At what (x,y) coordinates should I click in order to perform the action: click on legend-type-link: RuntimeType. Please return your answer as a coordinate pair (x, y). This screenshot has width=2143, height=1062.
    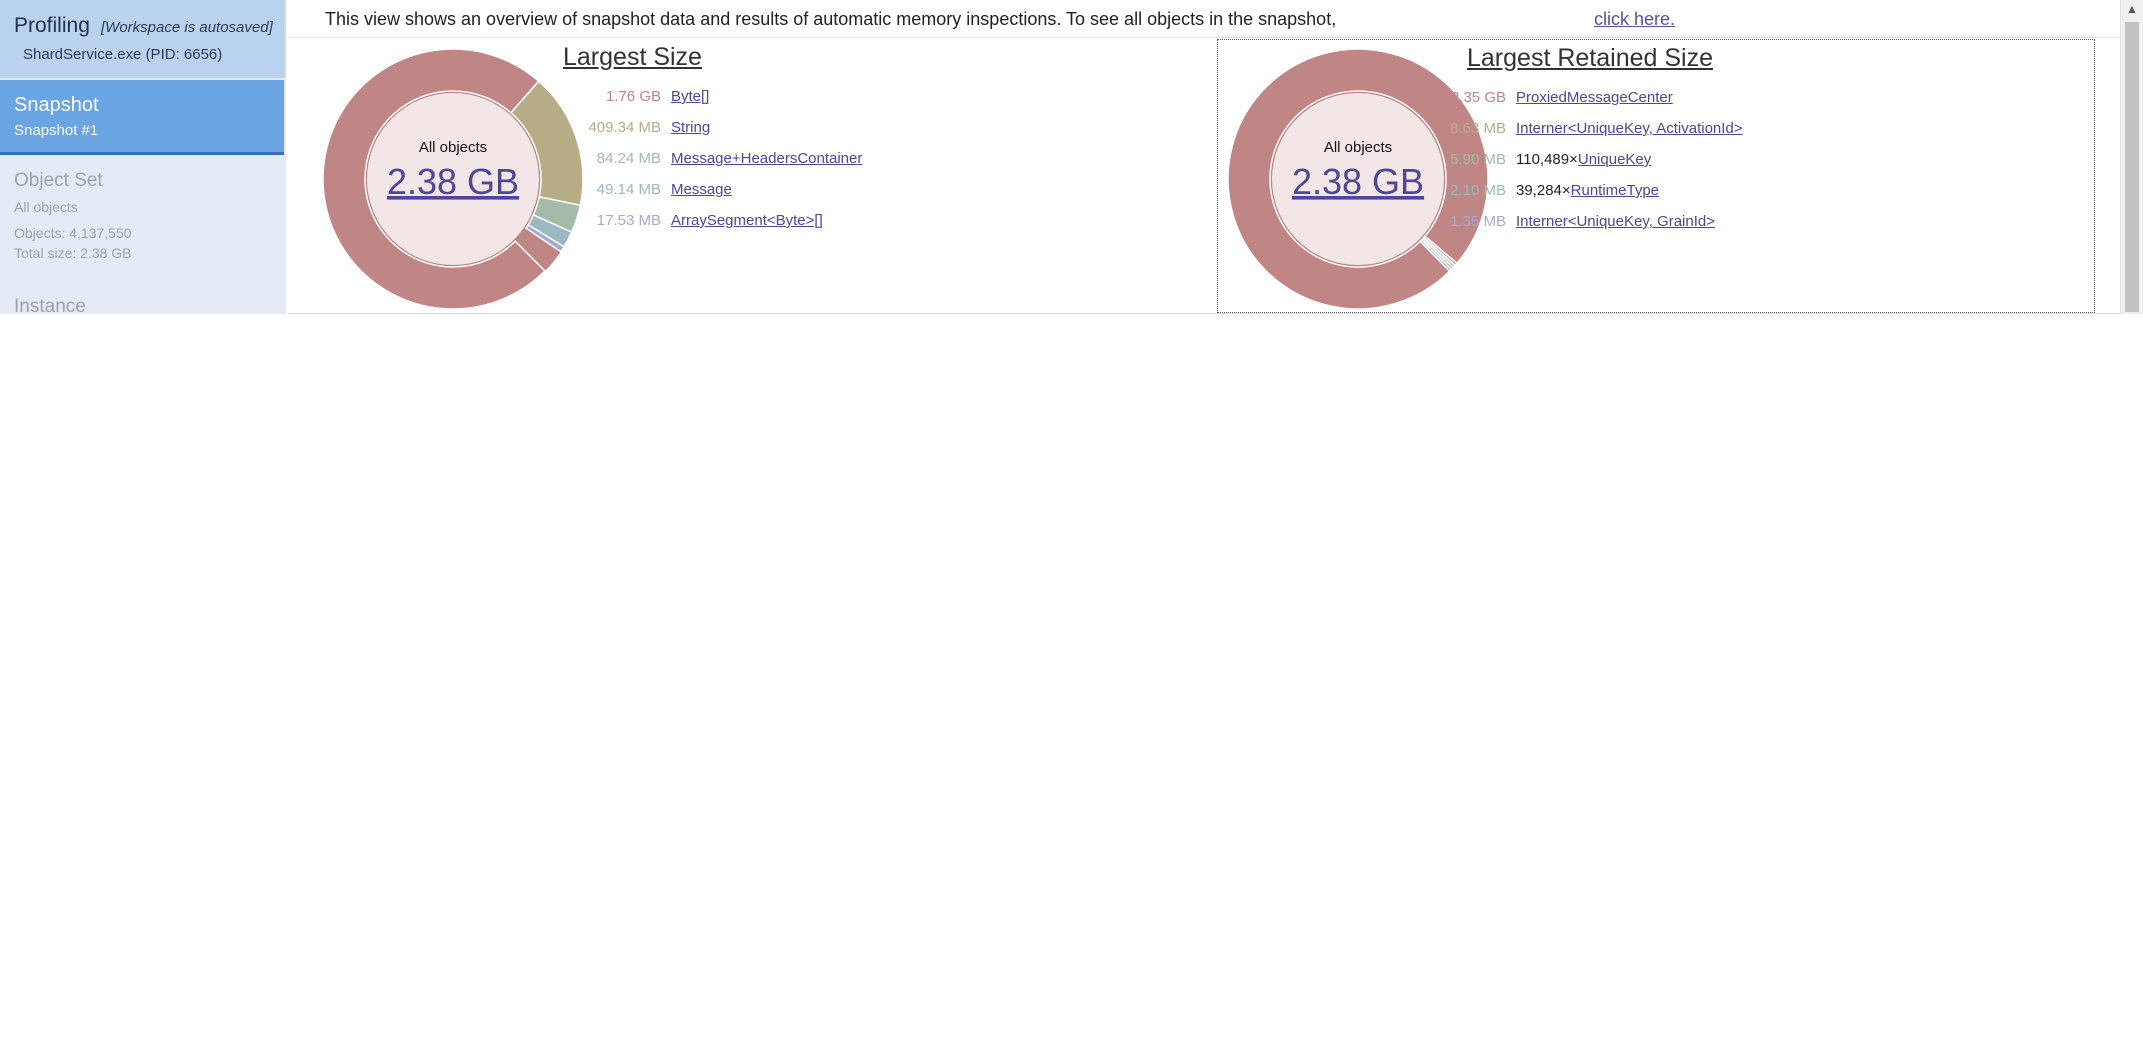
    Looking at the image, I should click on (1615, 190).